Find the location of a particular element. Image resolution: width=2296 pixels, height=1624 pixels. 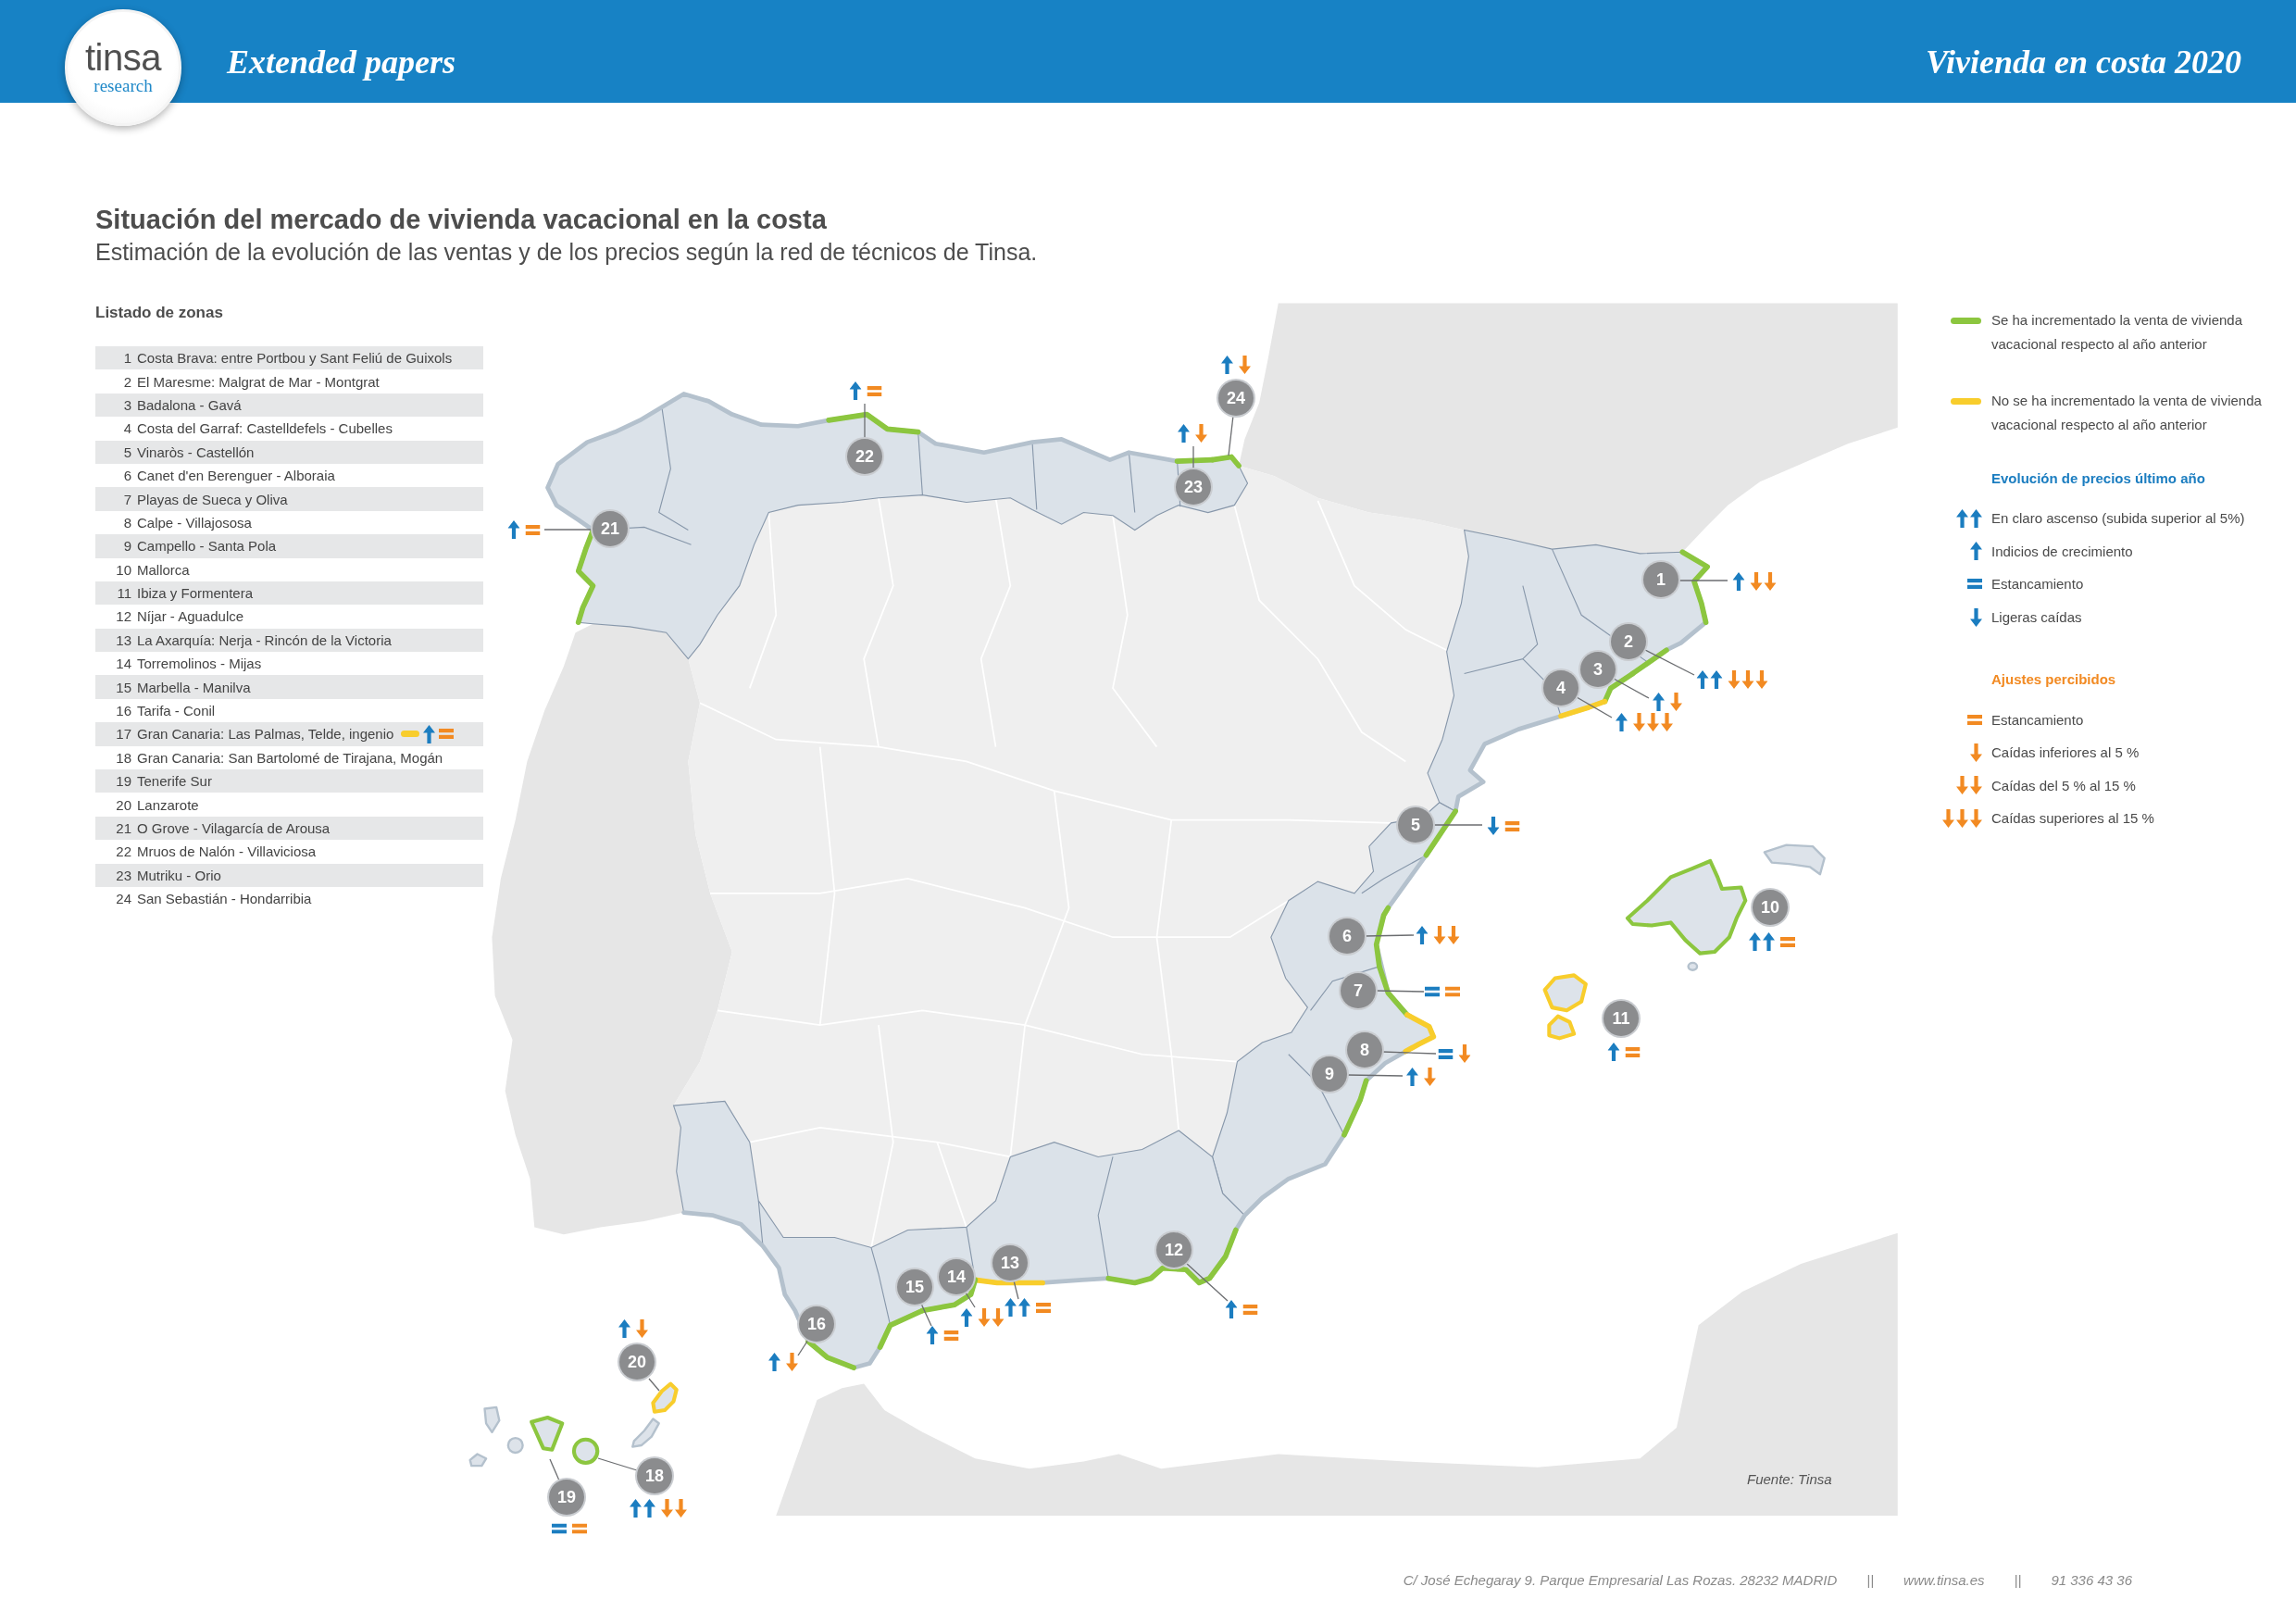

zone-name: Canet d'en Berenguer - Alboraia is located at coordinates (236, 476).